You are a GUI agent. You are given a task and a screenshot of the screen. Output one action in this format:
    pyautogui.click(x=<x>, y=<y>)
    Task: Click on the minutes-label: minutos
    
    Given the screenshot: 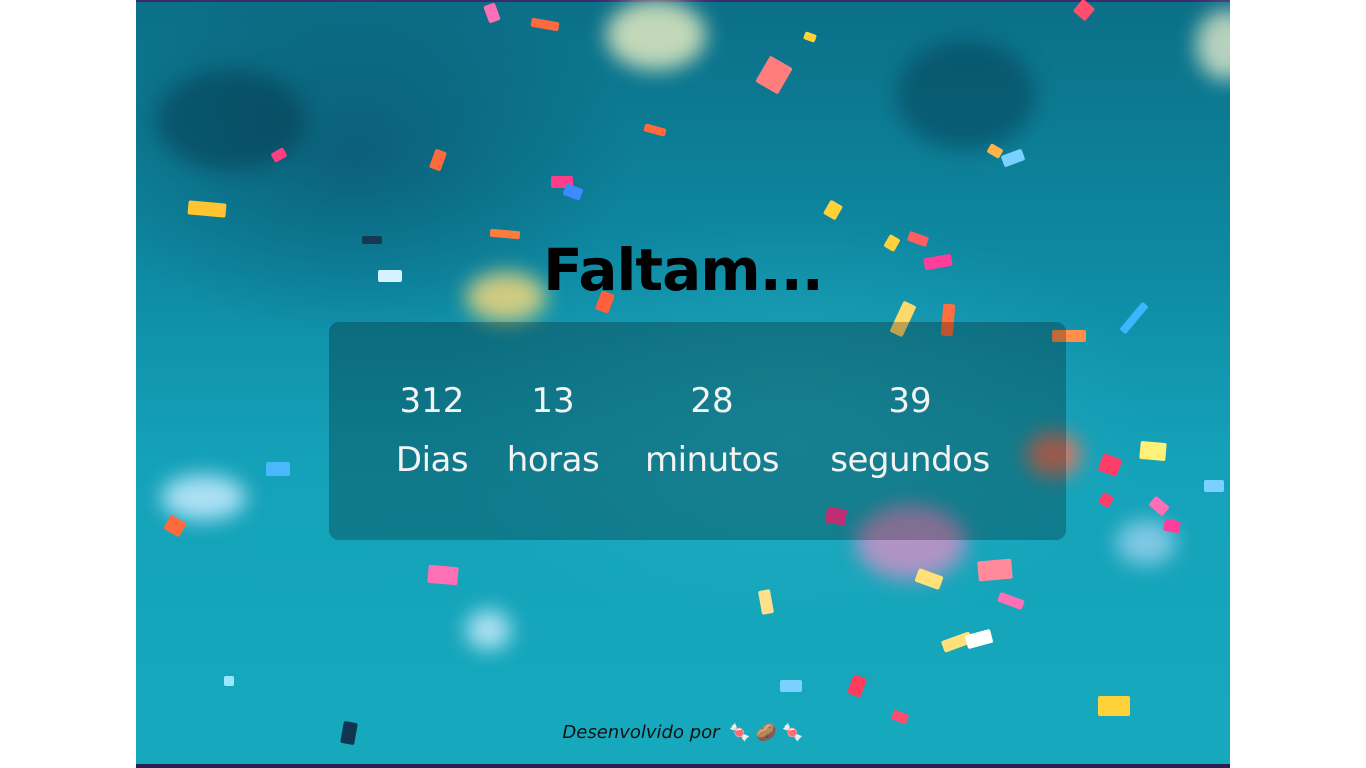 What is the action you would take?
    pyautogui.click(x=712, y=460)
    